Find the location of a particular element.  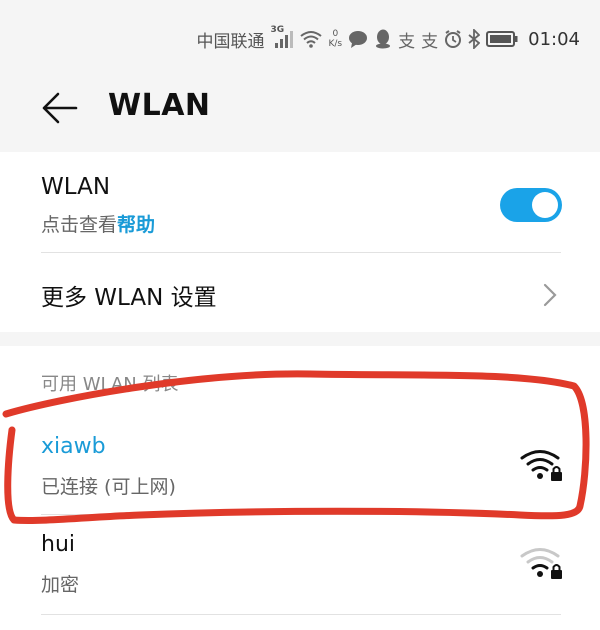

chevron-right-icon is located at coordinates (550, 295).